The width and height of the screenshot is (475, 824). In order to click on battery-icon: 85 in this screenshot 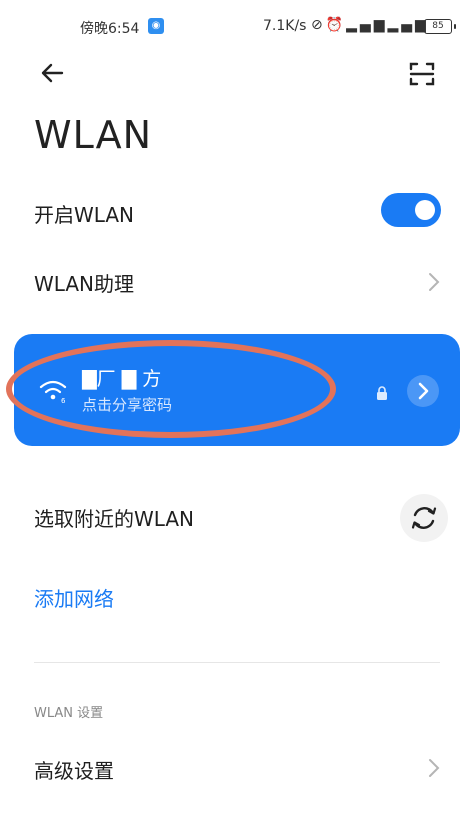, I will do `click(440, 26)`.